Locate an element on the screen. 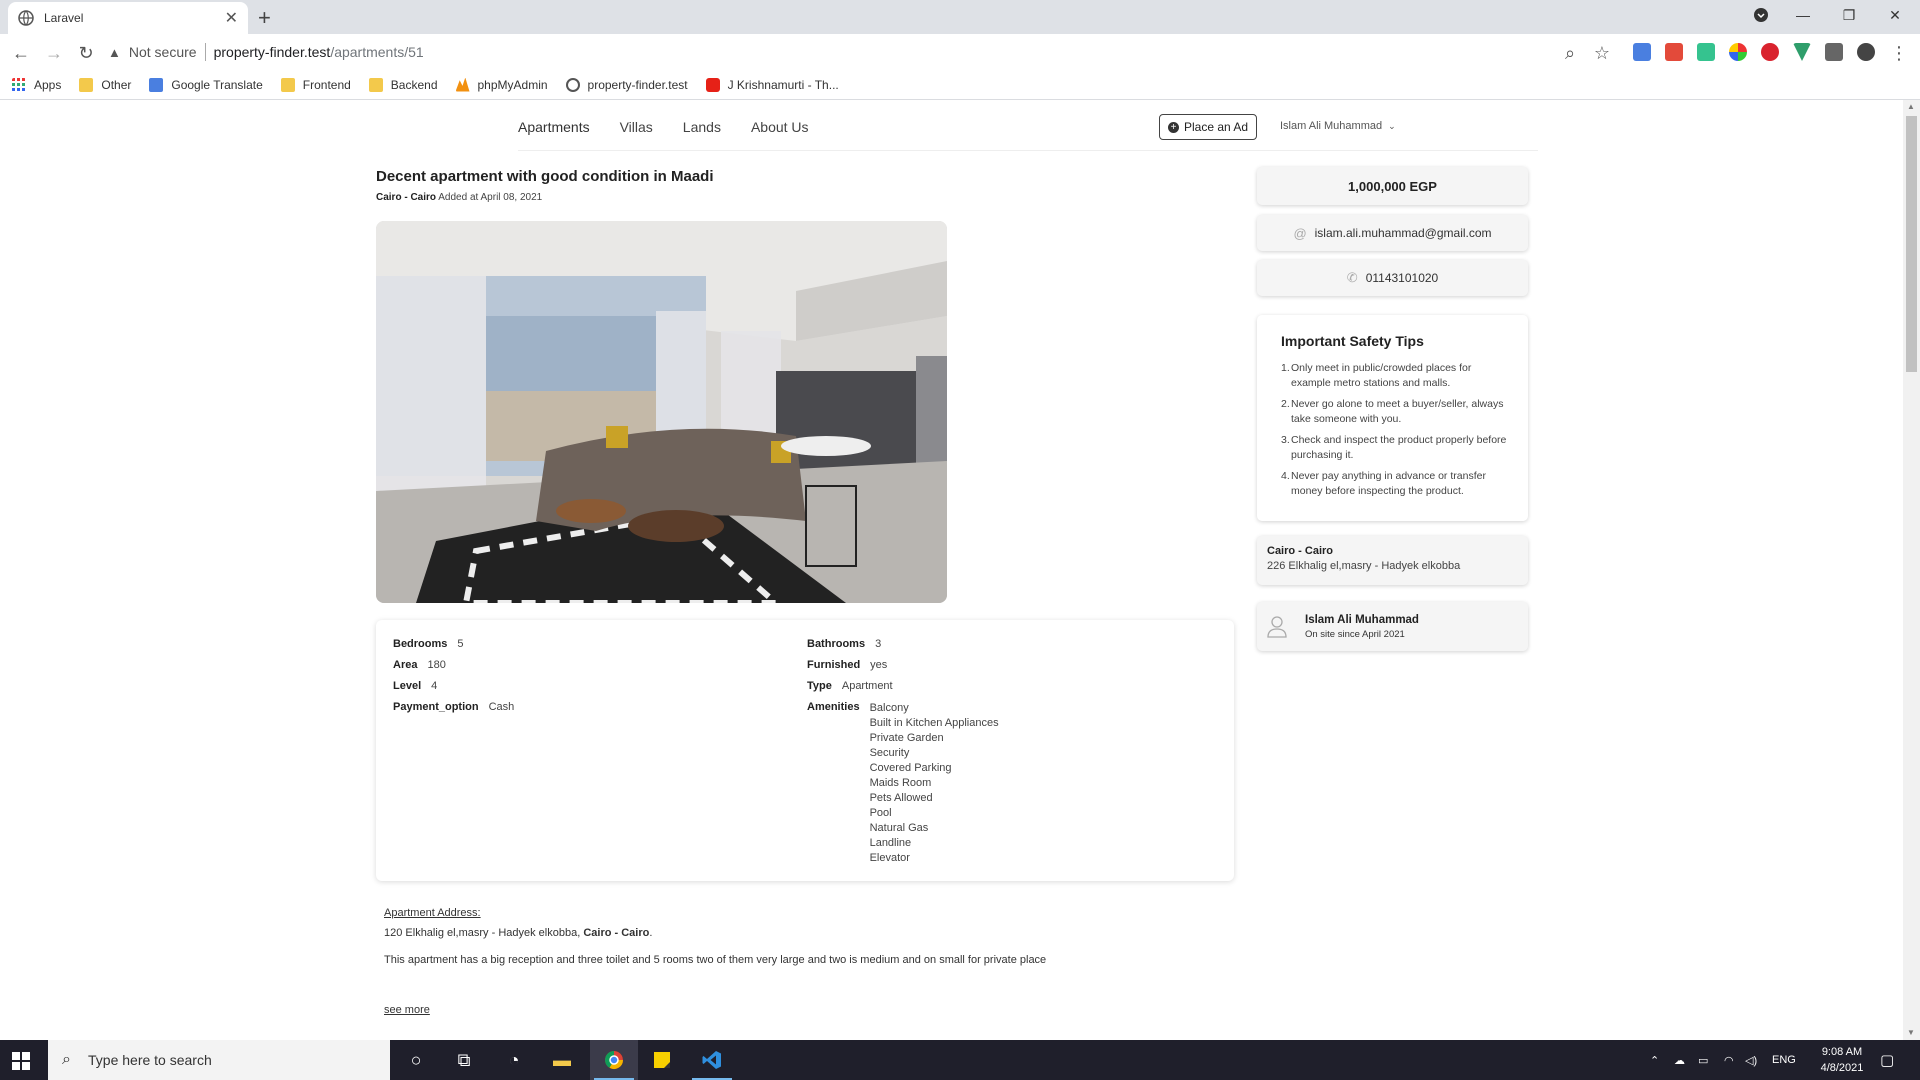 The height and width of the screenshot is (1080, 1920). user-avatar-icon is located at coordinates (1277, 626).